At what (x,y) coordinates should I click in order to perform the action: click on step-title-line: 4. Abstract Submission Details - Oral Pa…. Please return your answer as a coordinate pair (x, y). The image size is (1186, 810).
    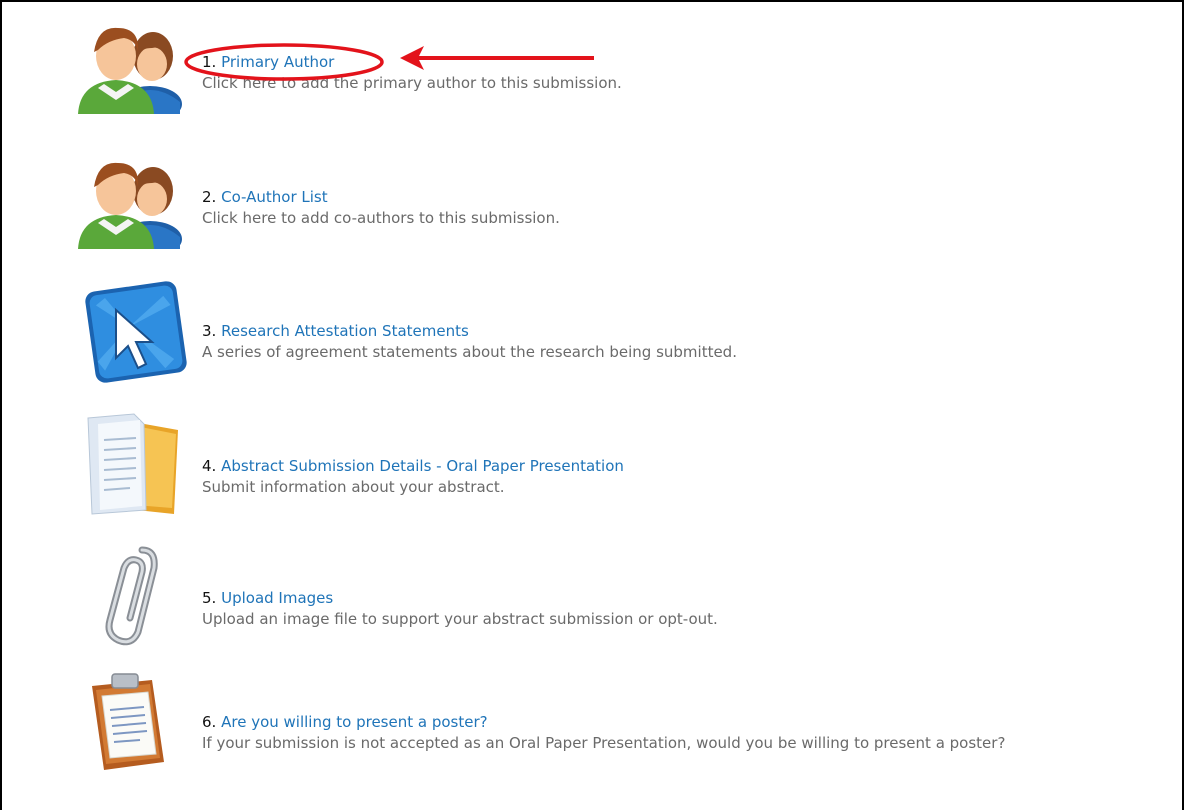
    Looking at the image, I should click on (413, 466).